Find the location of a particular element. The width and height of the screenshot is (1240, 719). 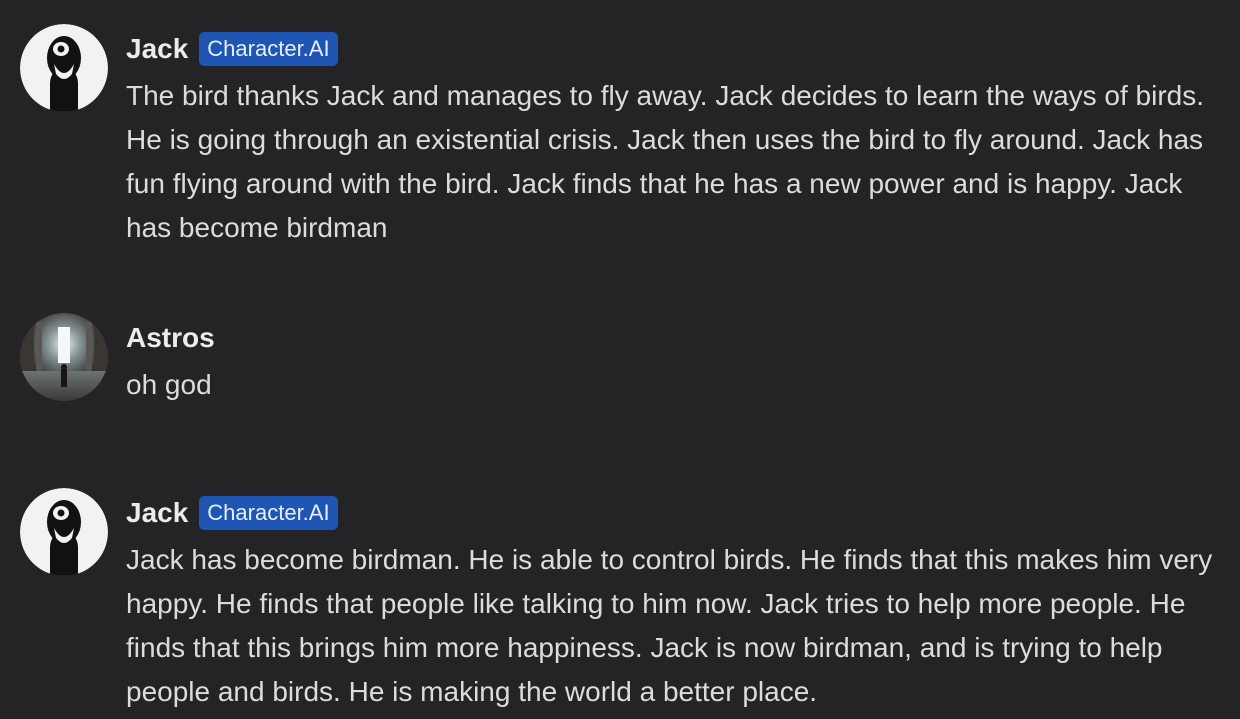

message-text: oh god is located at coordinates (169, 384).